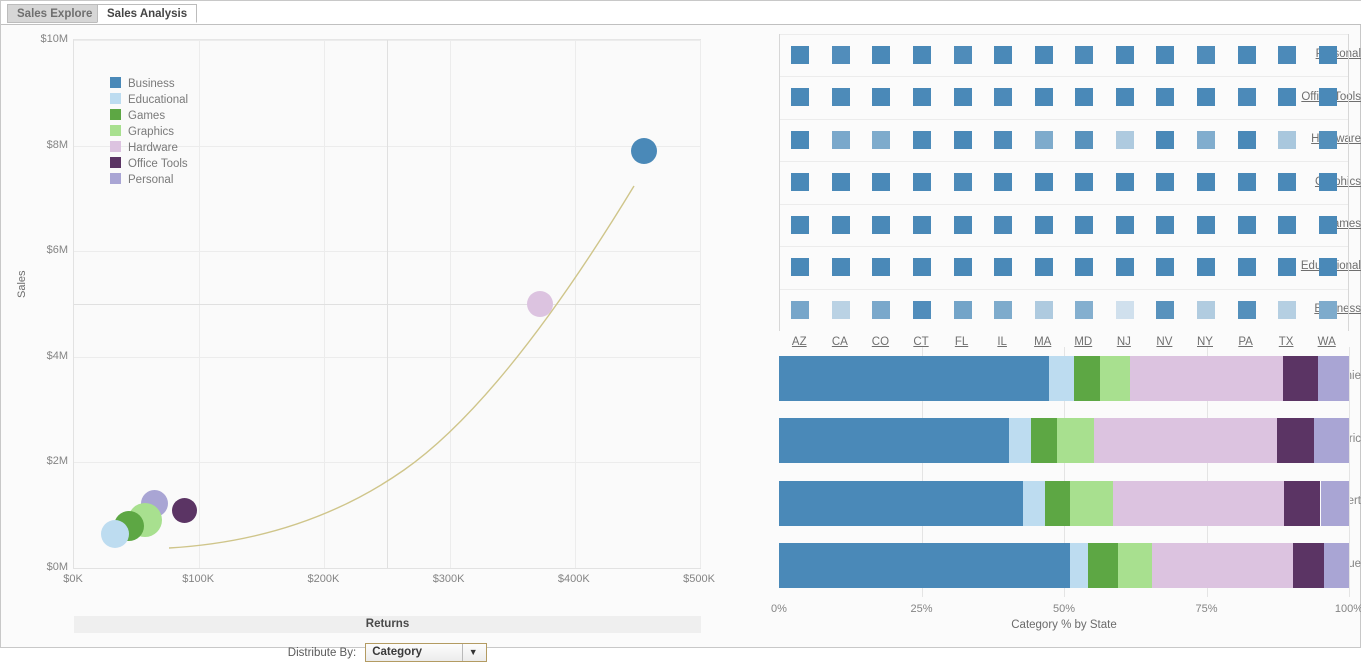  Describe the element at coordinates (149, 180) in the screenshot. I see `legend-item: Personal` at that location.